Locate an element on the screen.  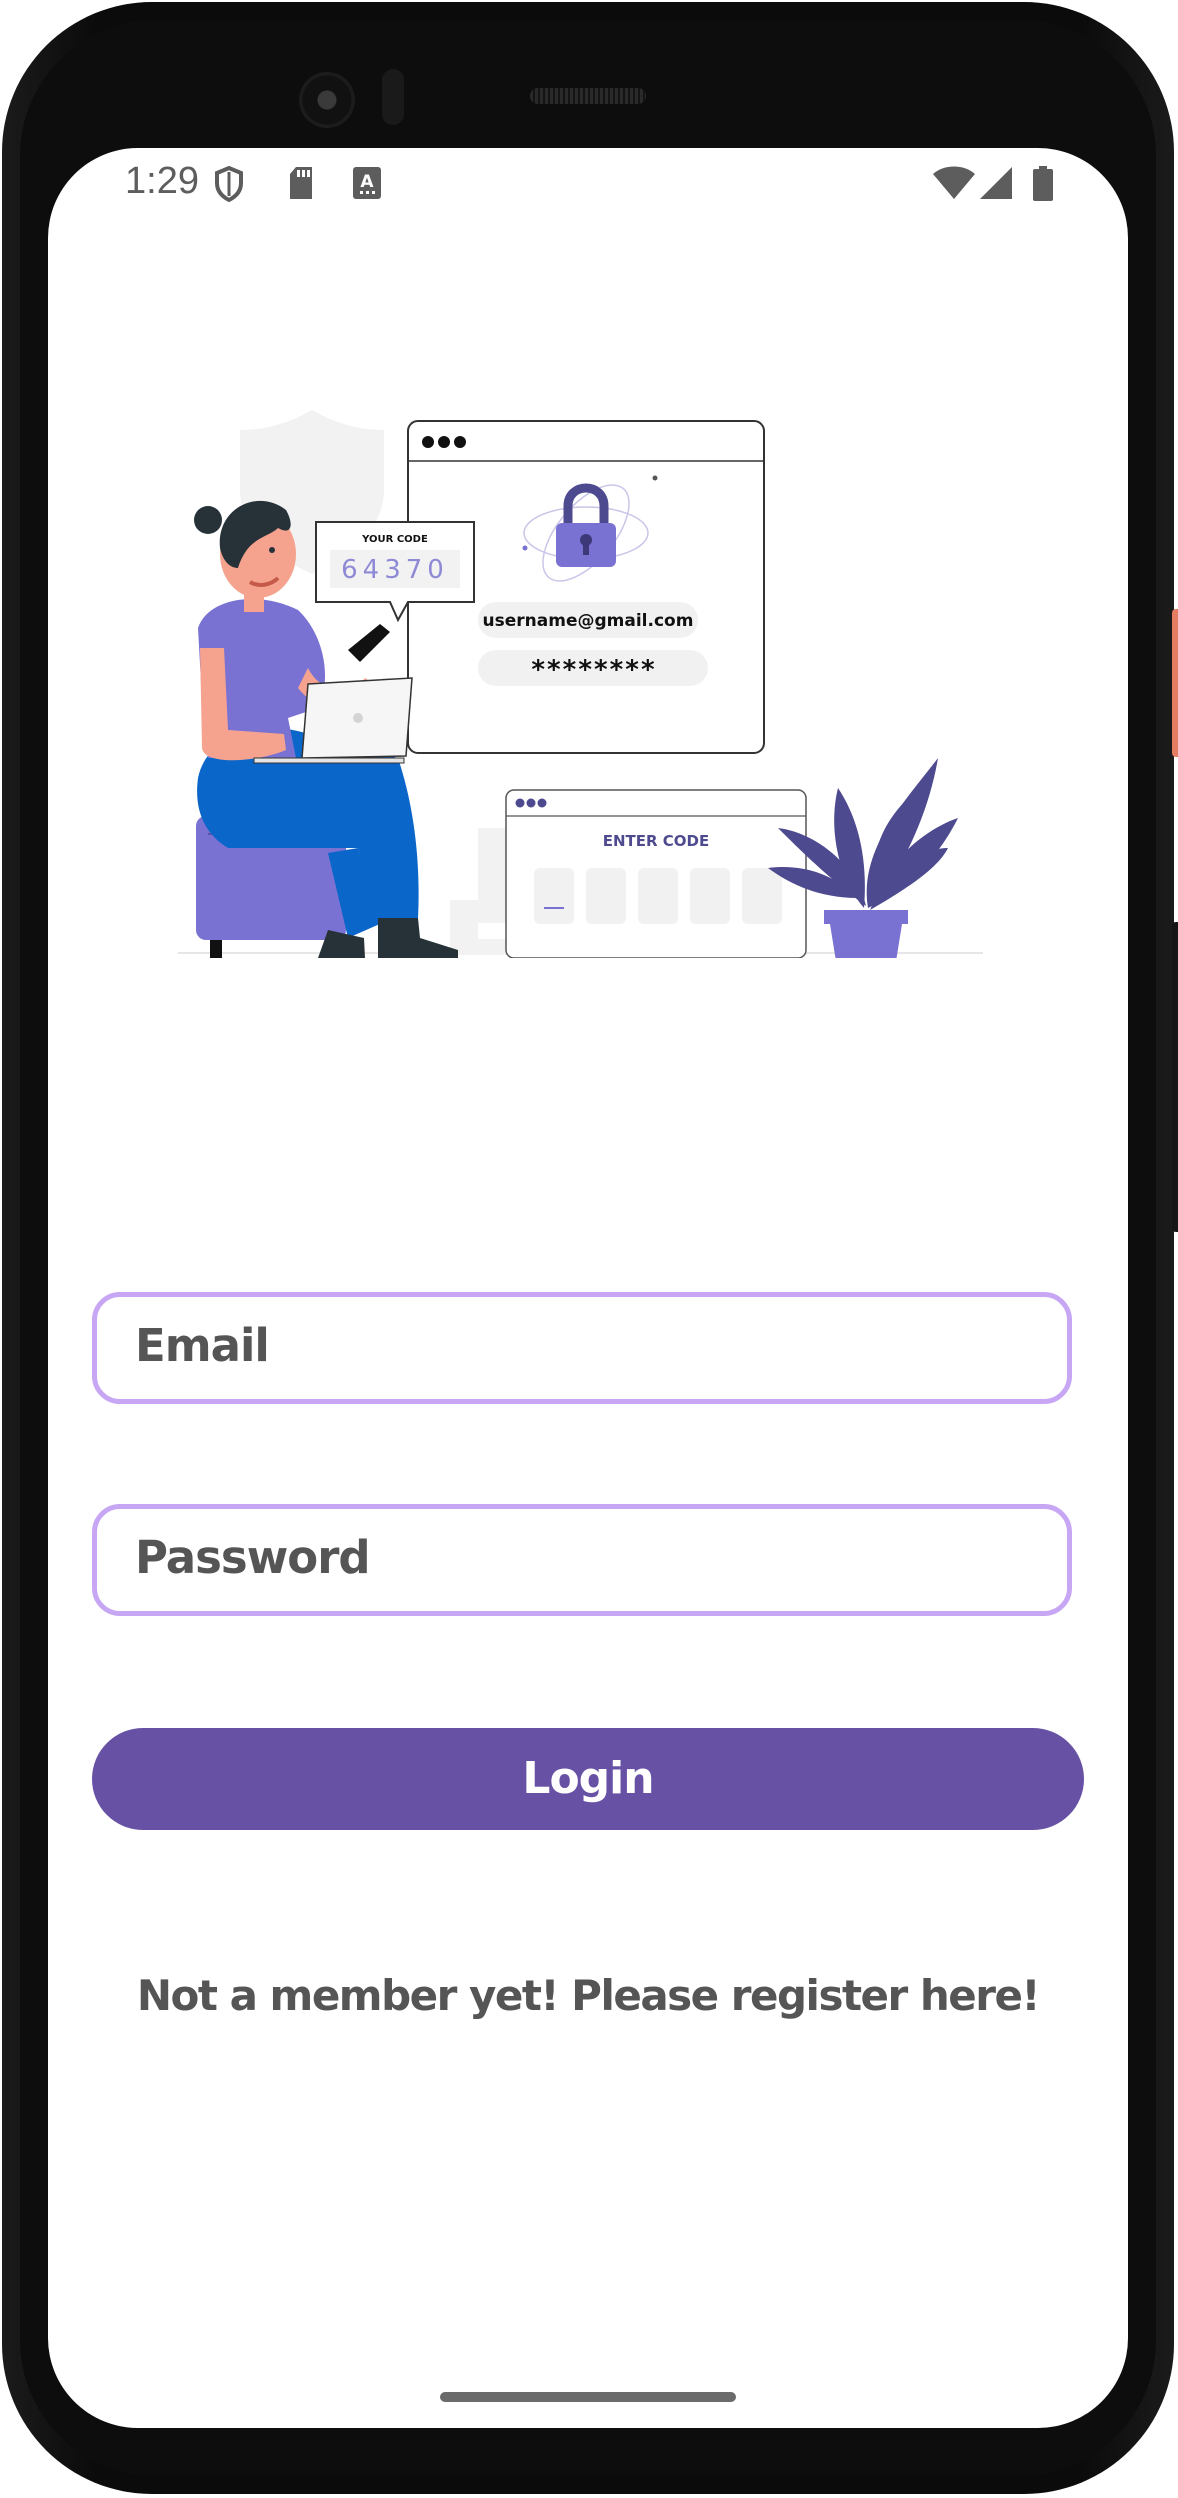
username-text: username@gmail.com is located at coordinates (588, 621).